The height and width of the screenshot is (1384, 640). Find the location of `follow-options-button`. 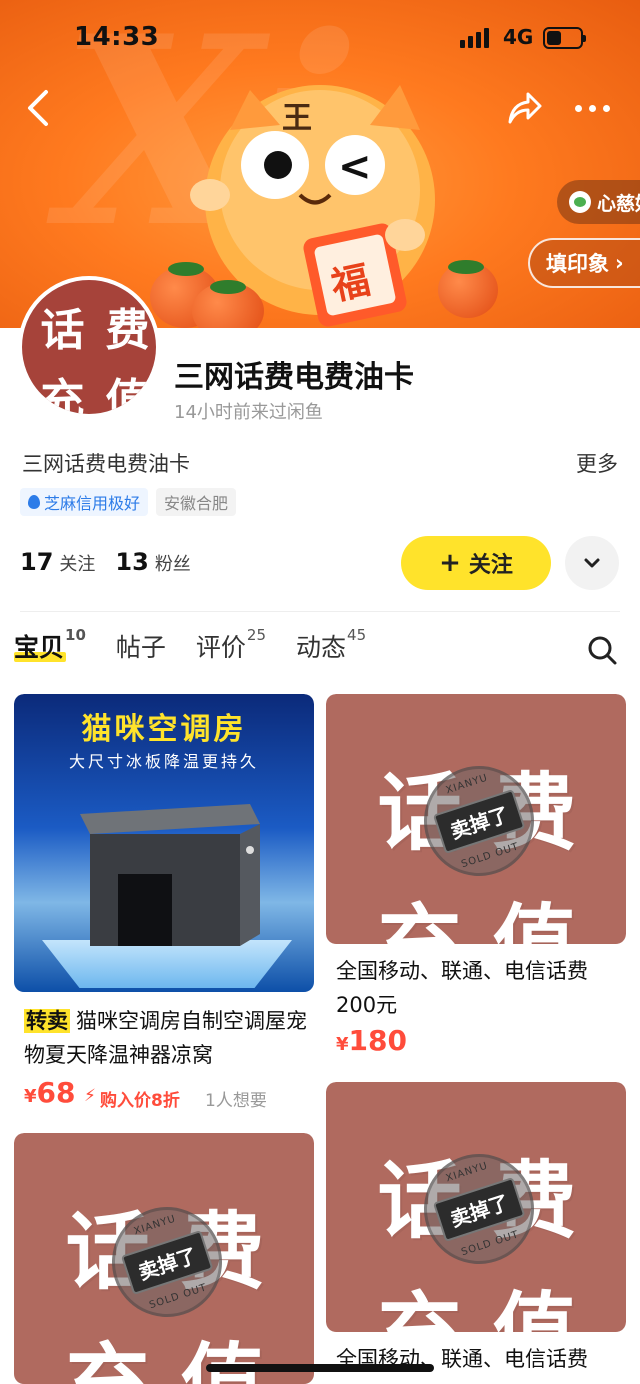

follow-options-button is located at coordinates (592, 563).